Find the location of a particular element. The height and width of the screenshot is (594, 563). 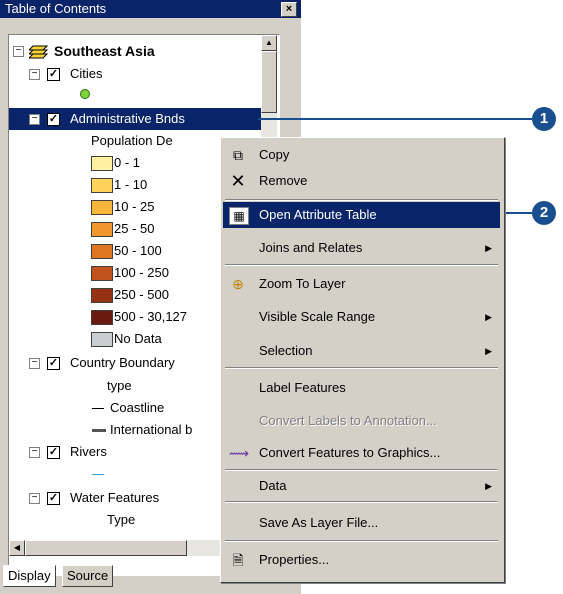

menu-label: Label Features is located at coordinates (302, 387).